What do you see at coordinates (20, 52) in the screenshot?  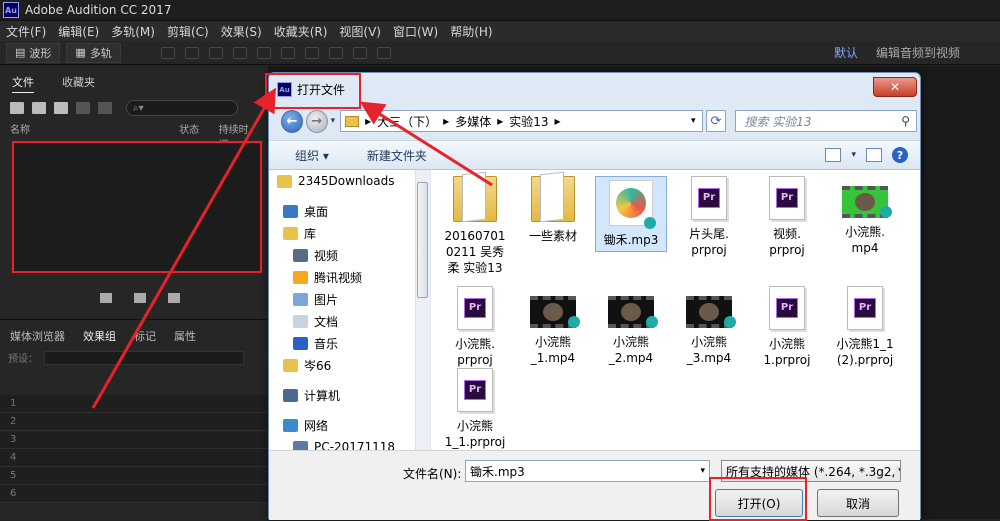 I see `waveform-icon: ▤` at bounding box center [20, 52].